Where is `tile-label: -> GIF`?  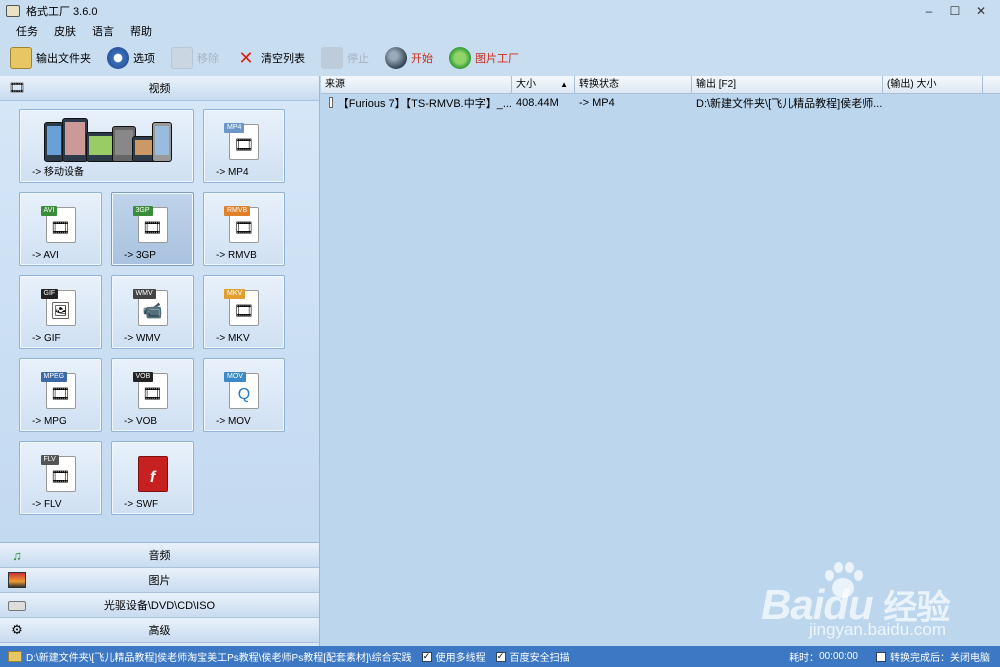
tile-label: -> GIF is located at coordinates (46, 338).